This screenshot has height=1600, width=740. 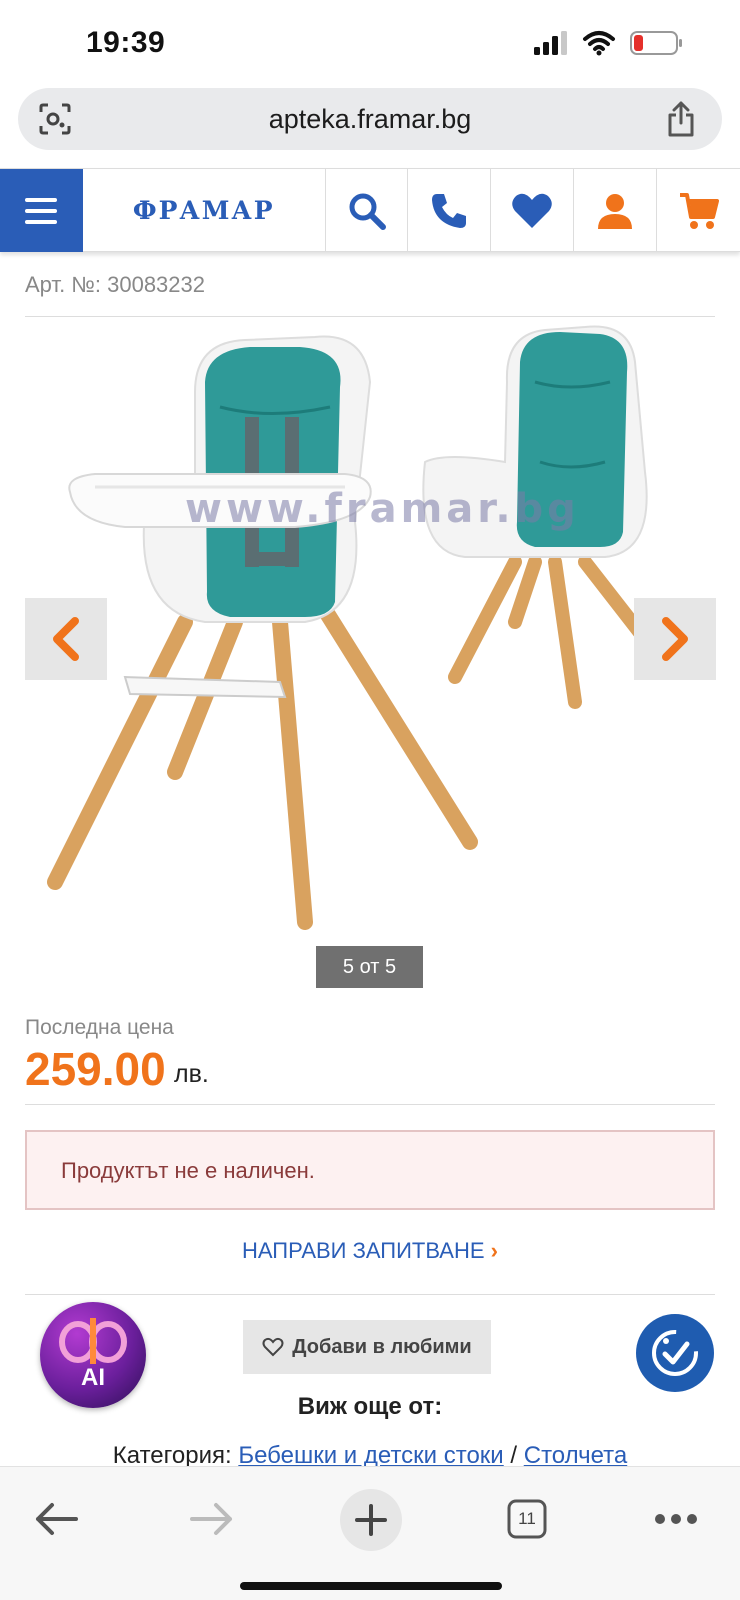 I want to click on more-button, so click(x=676, y=1519).